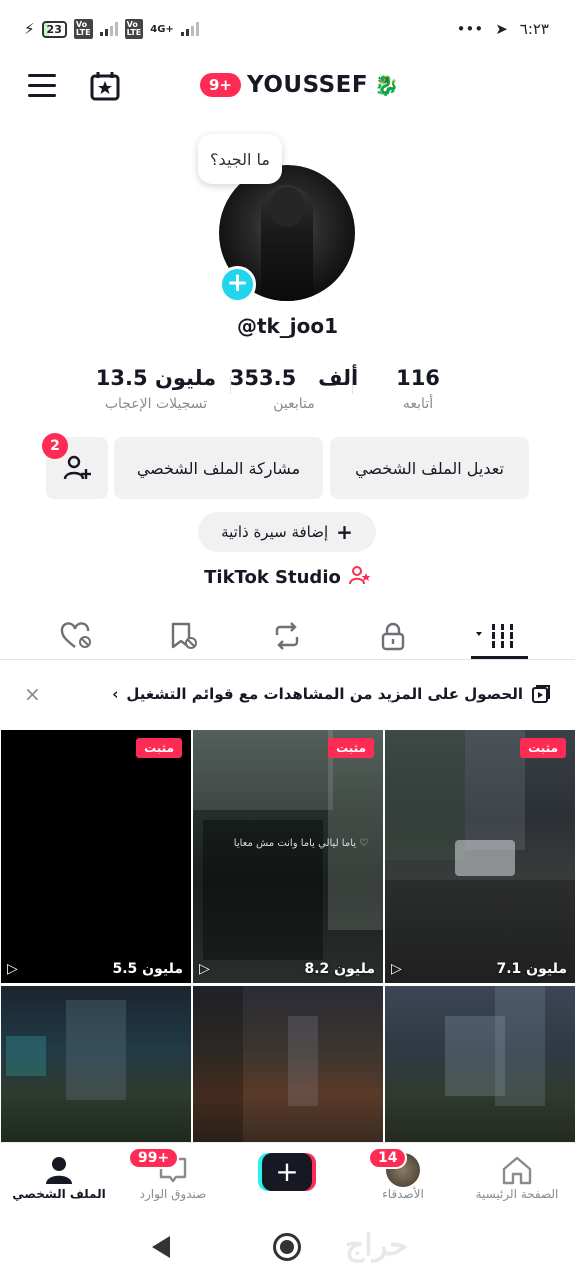 Image resolution: width=575 pixels, height=1280 pixels. I want to click on view-count: ▷ 5.5 مليون, so click(95, 969).